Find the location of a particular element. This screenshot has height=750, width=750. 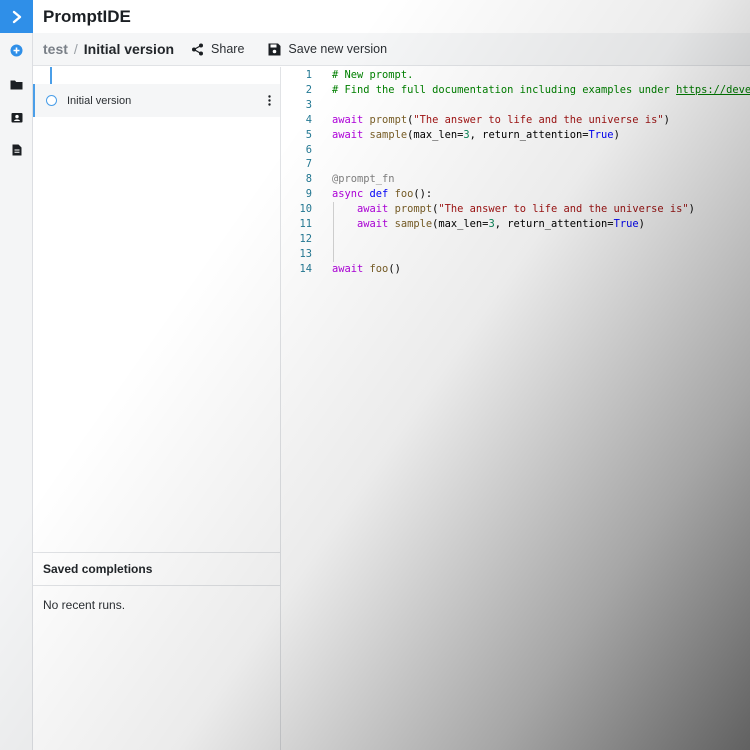

saved-completions-empty: No recent runs. is located at coordinates (84, 605).